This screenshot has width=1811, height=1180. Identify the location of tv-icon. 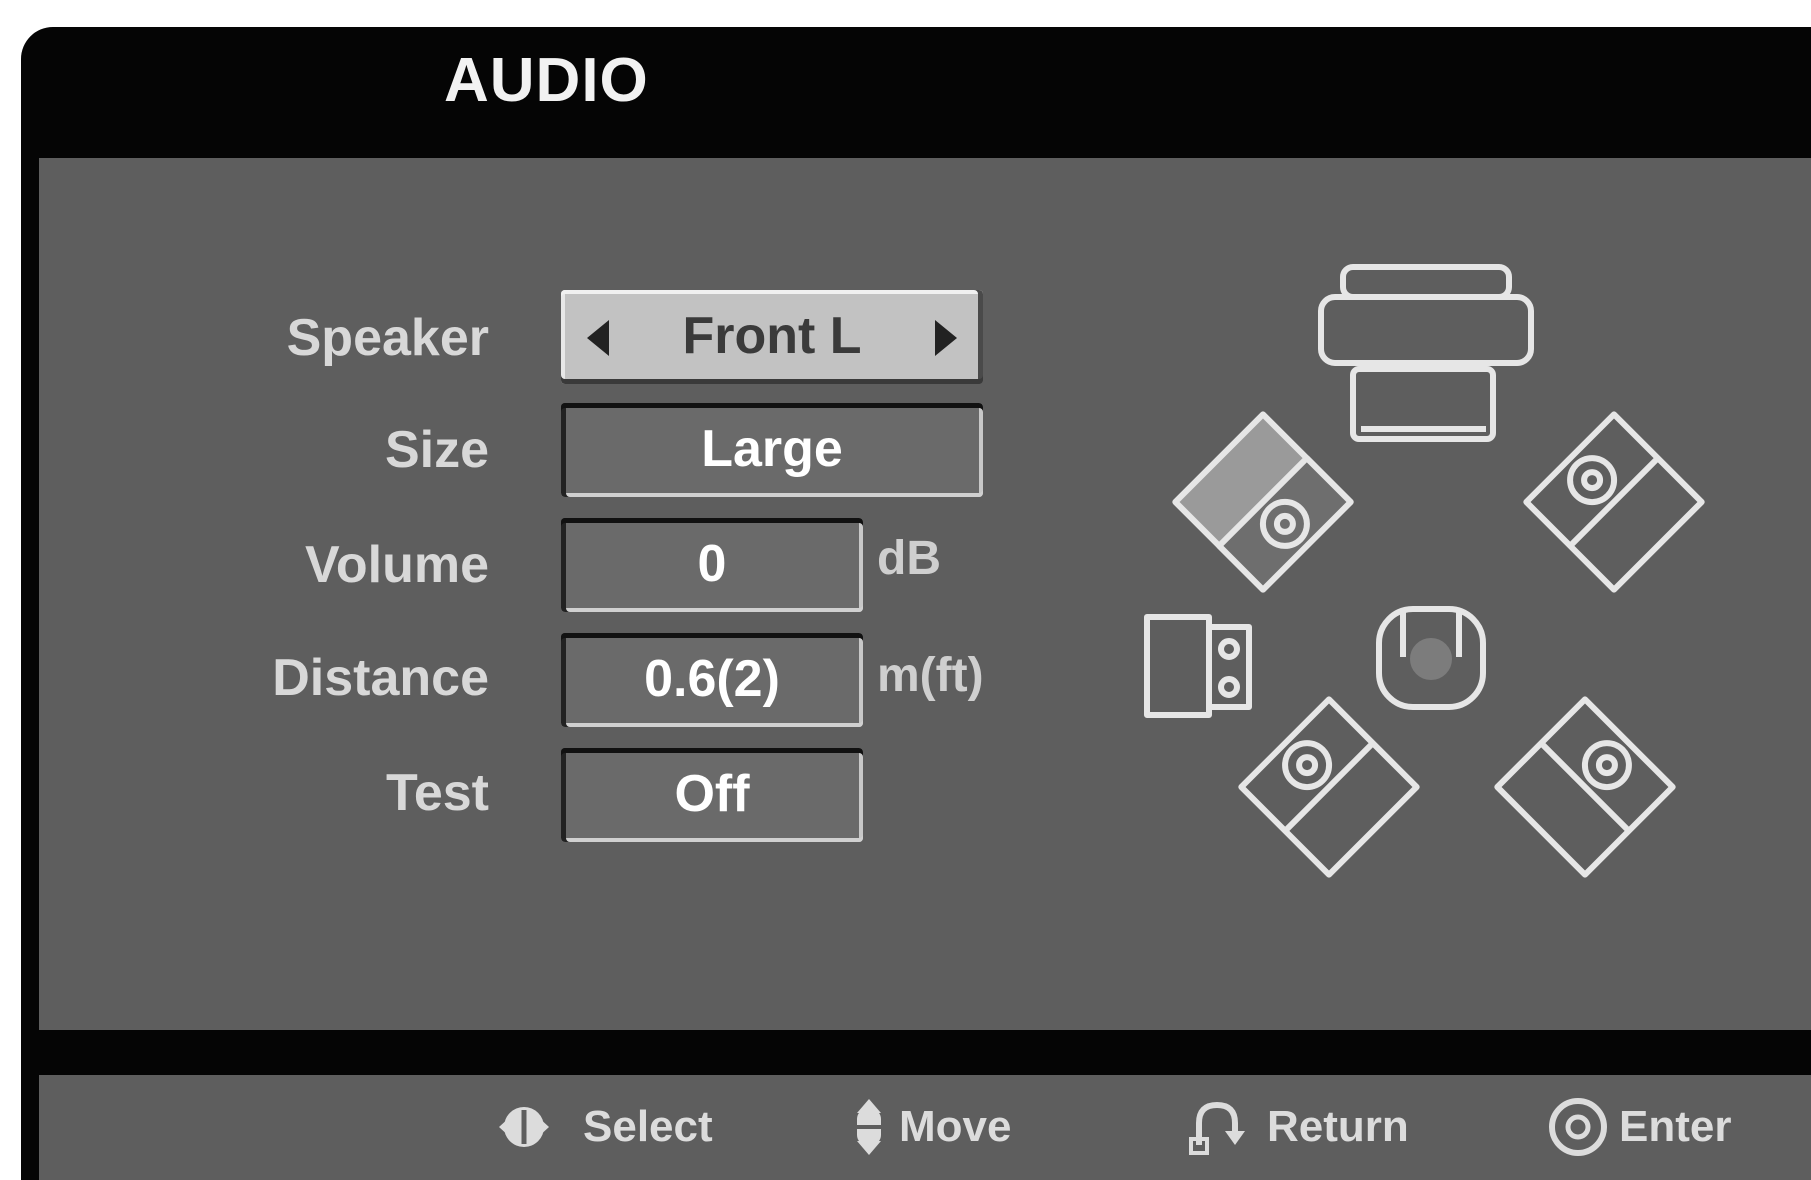
(1426, 353).